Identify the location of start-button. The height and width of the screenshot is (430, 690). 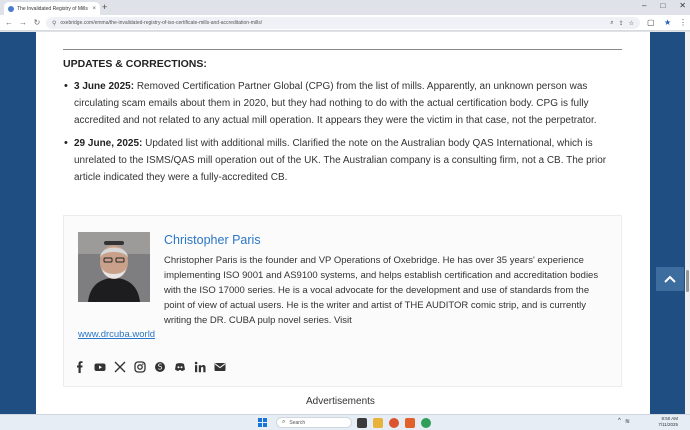
(263, 423).